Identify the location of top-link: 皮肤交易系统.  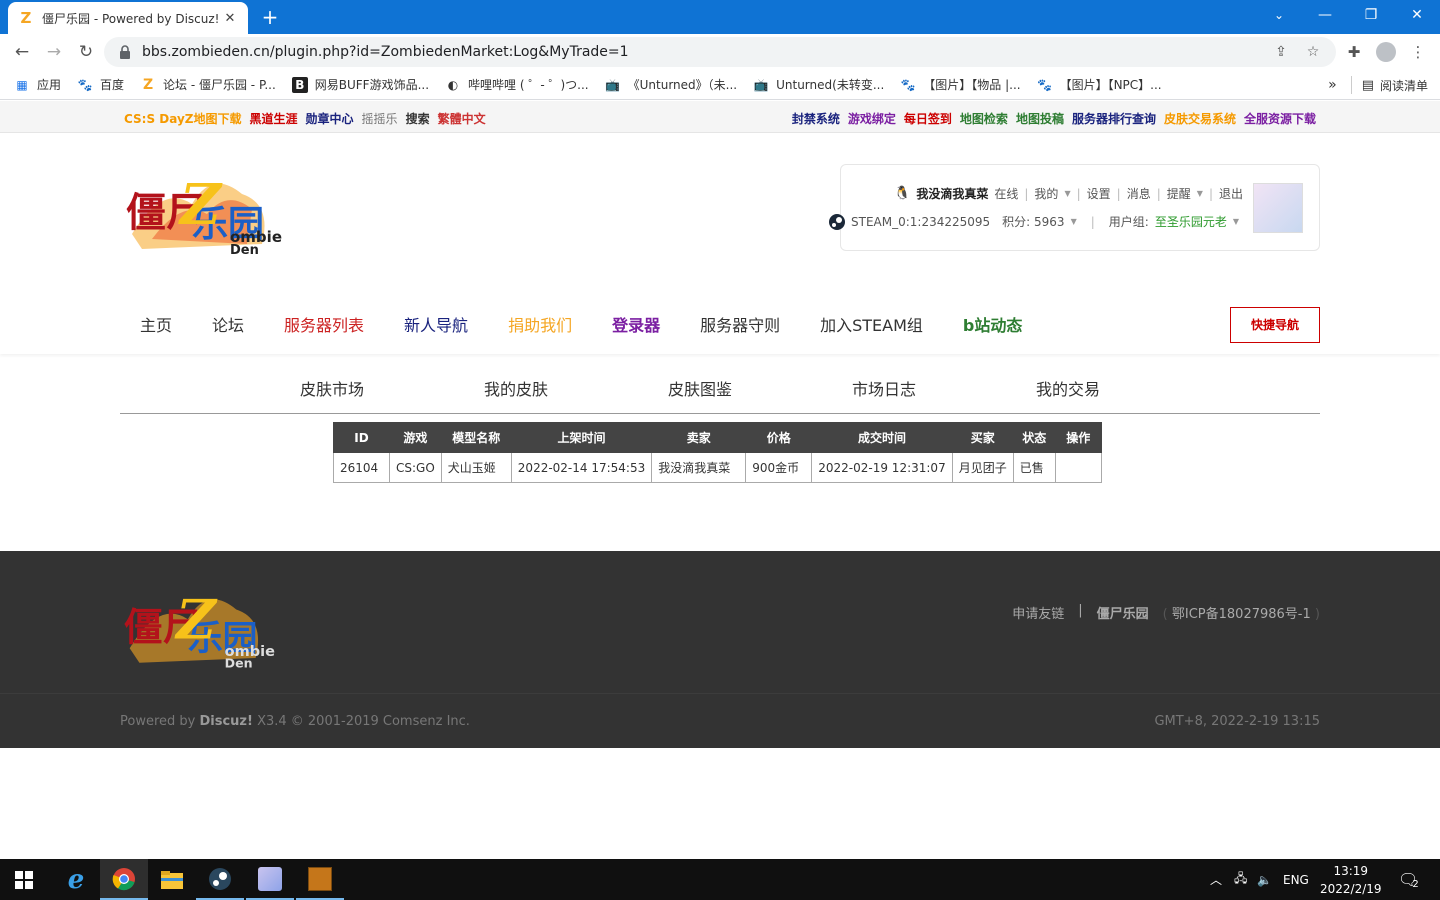
(1200, 118).